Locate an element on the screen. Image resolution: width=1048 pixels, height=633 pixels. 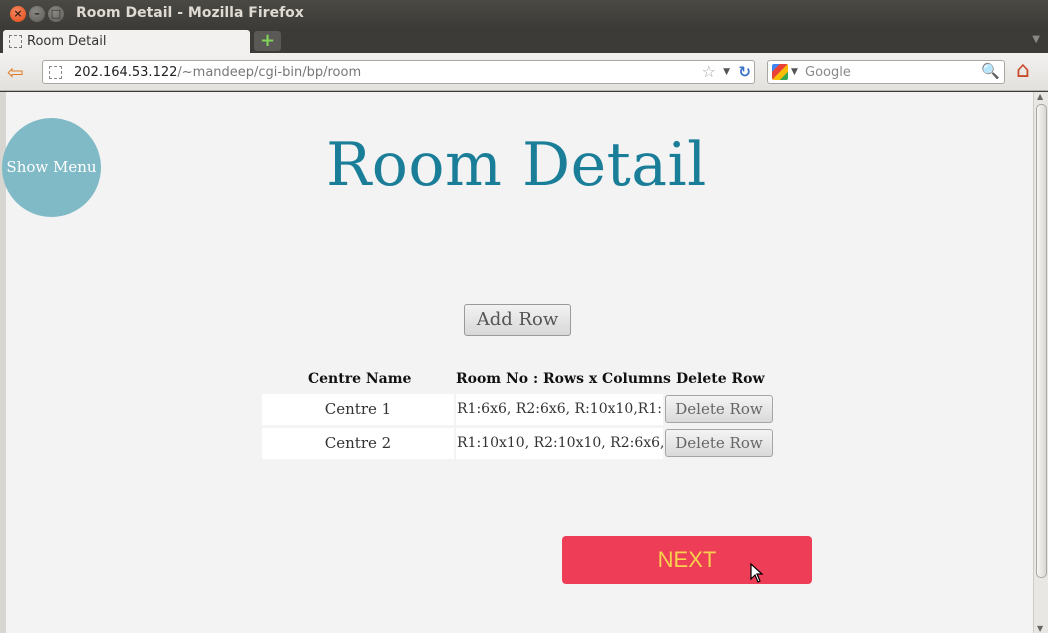
centre-name-input: Centre 1 is located at coordinates (358, 409).